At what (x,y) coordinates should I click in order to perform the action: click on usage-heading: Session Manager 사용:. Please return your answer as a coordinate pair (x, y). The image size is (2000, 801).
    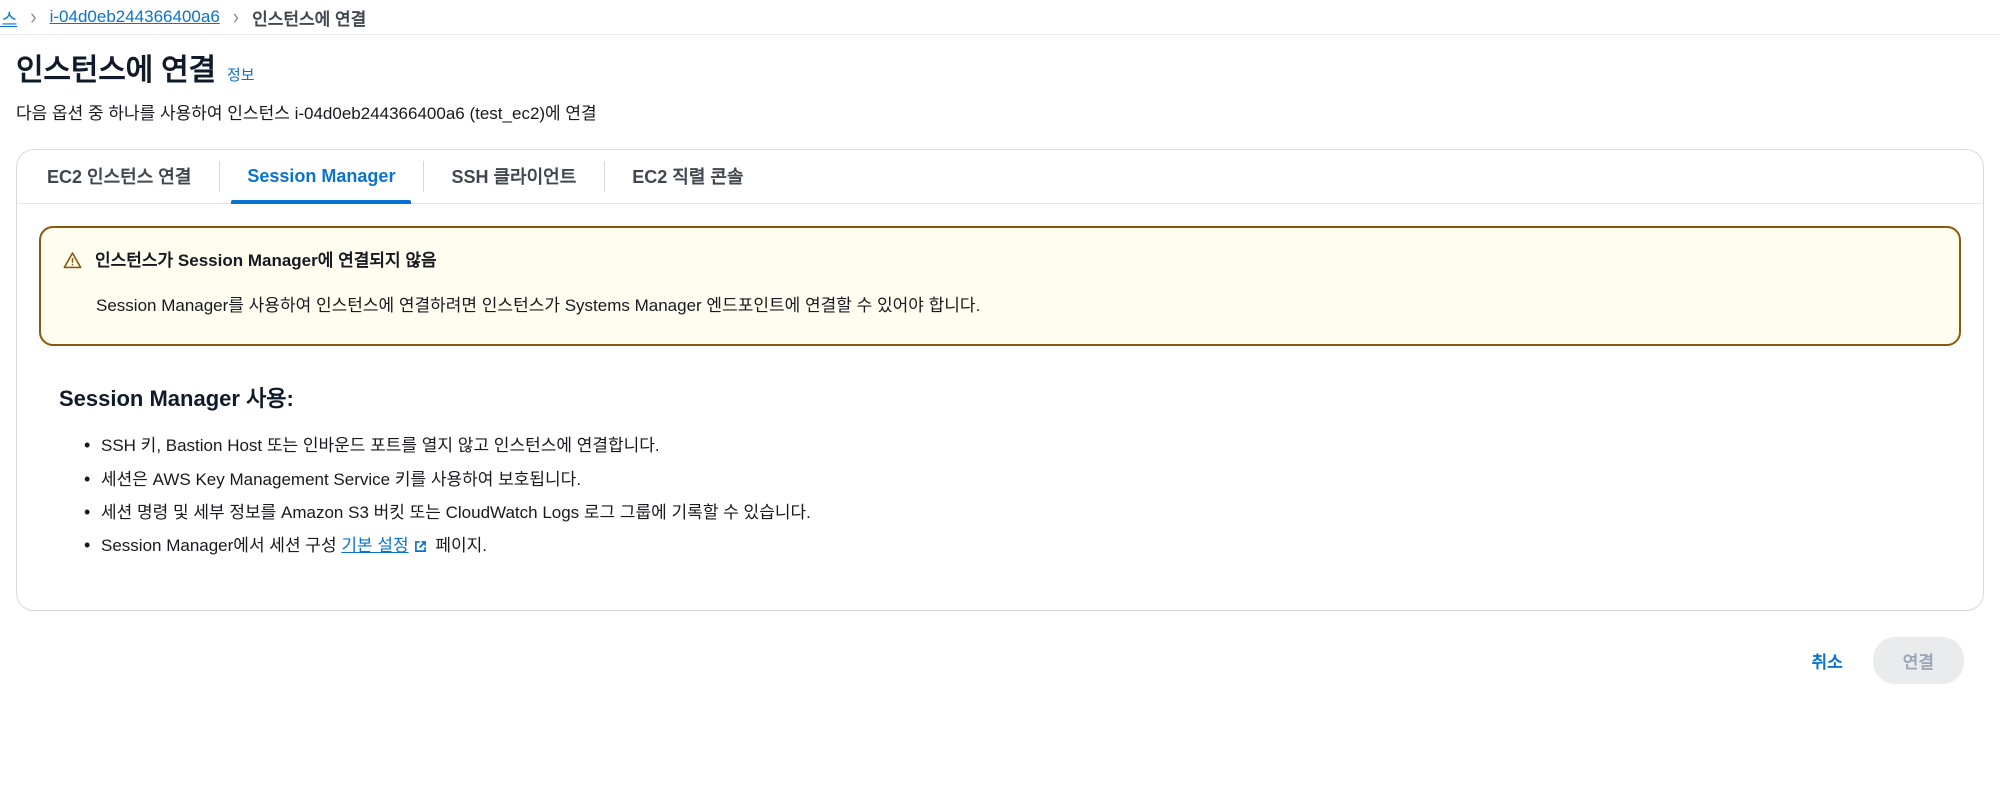
    Looking at the image, I should click on (176, 399).